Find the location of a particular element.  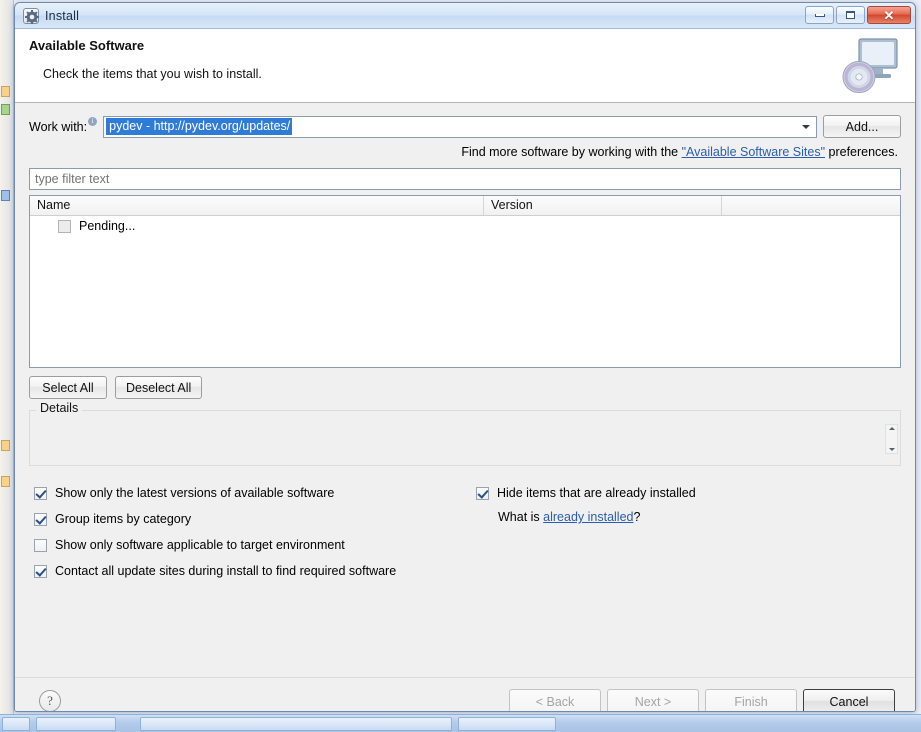

option-group-by-category: Group items by category is located at coordinates (215, 519).